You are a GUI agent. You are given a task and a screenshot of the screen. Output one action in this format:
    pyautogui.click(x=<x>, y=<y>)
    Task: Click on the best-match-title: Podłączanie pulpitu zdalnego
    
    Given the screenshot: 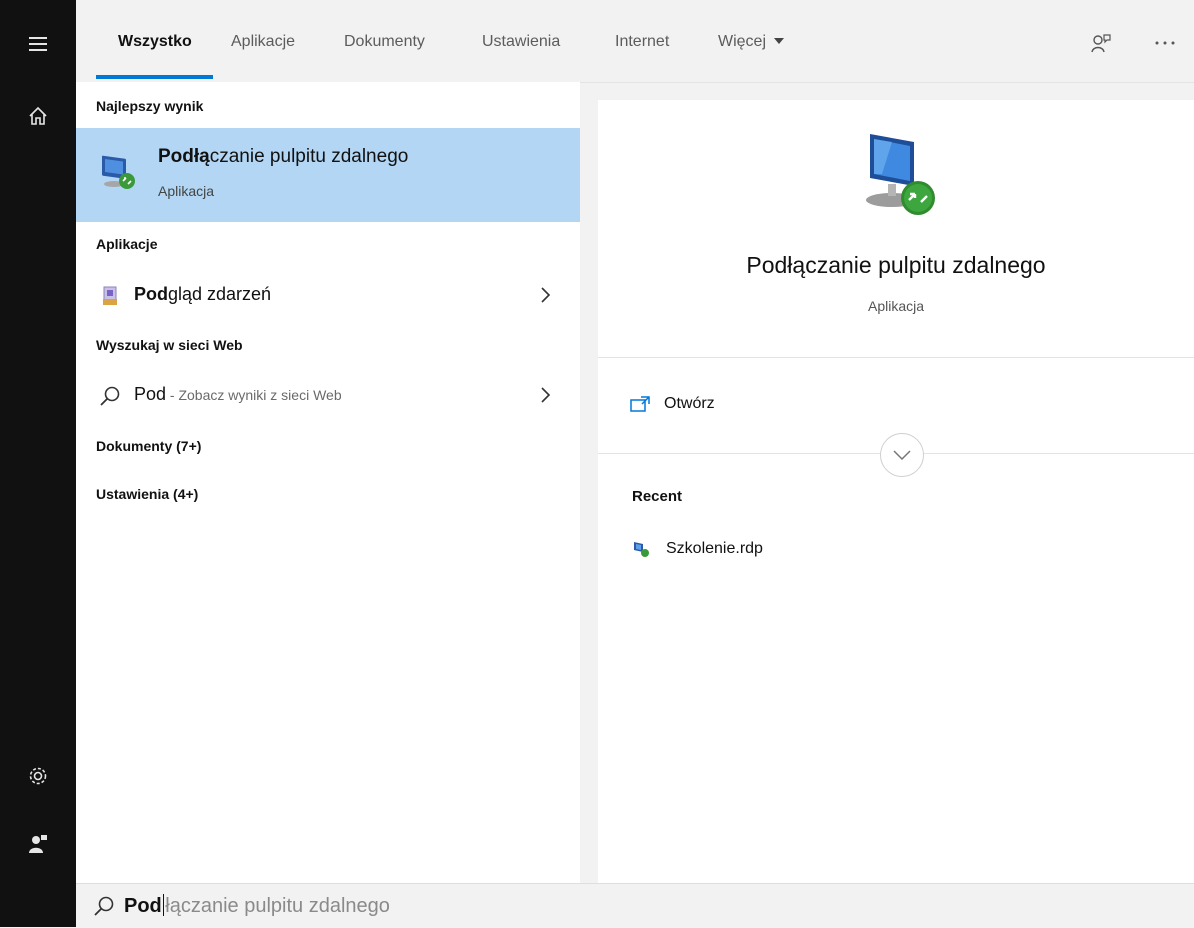 What is the action you would take?
    pyautogui.click(x=283, y=157)
    